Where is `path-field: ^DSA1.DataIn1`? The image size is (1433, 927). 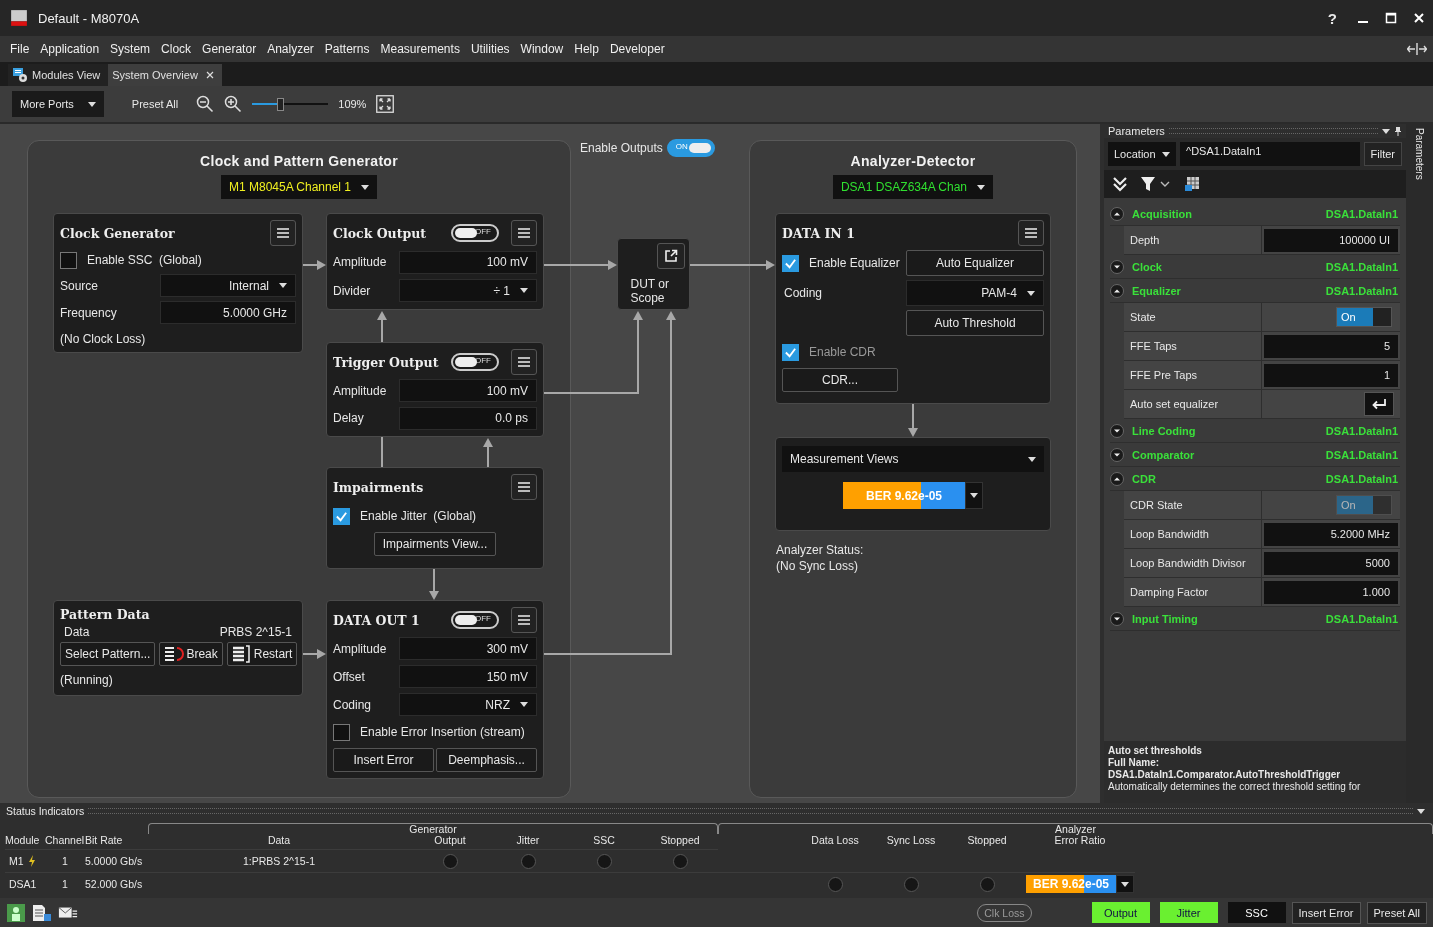 path-field: ^DSA1.DataIn1 is located at coordinates (1270, 154).